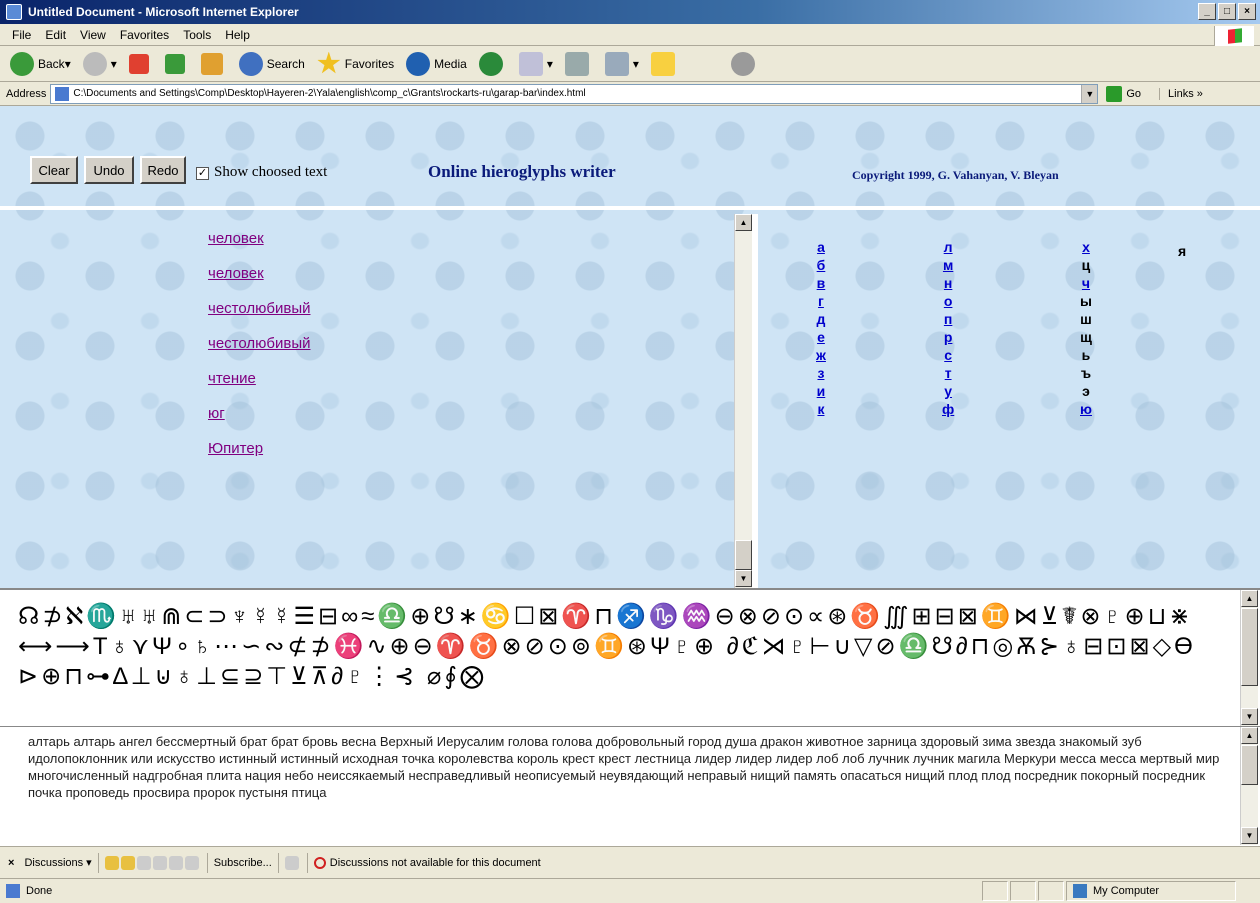  Describe the element at coordinates (191, 862) in the screenshot. I see `show-pane-icon` at that location.